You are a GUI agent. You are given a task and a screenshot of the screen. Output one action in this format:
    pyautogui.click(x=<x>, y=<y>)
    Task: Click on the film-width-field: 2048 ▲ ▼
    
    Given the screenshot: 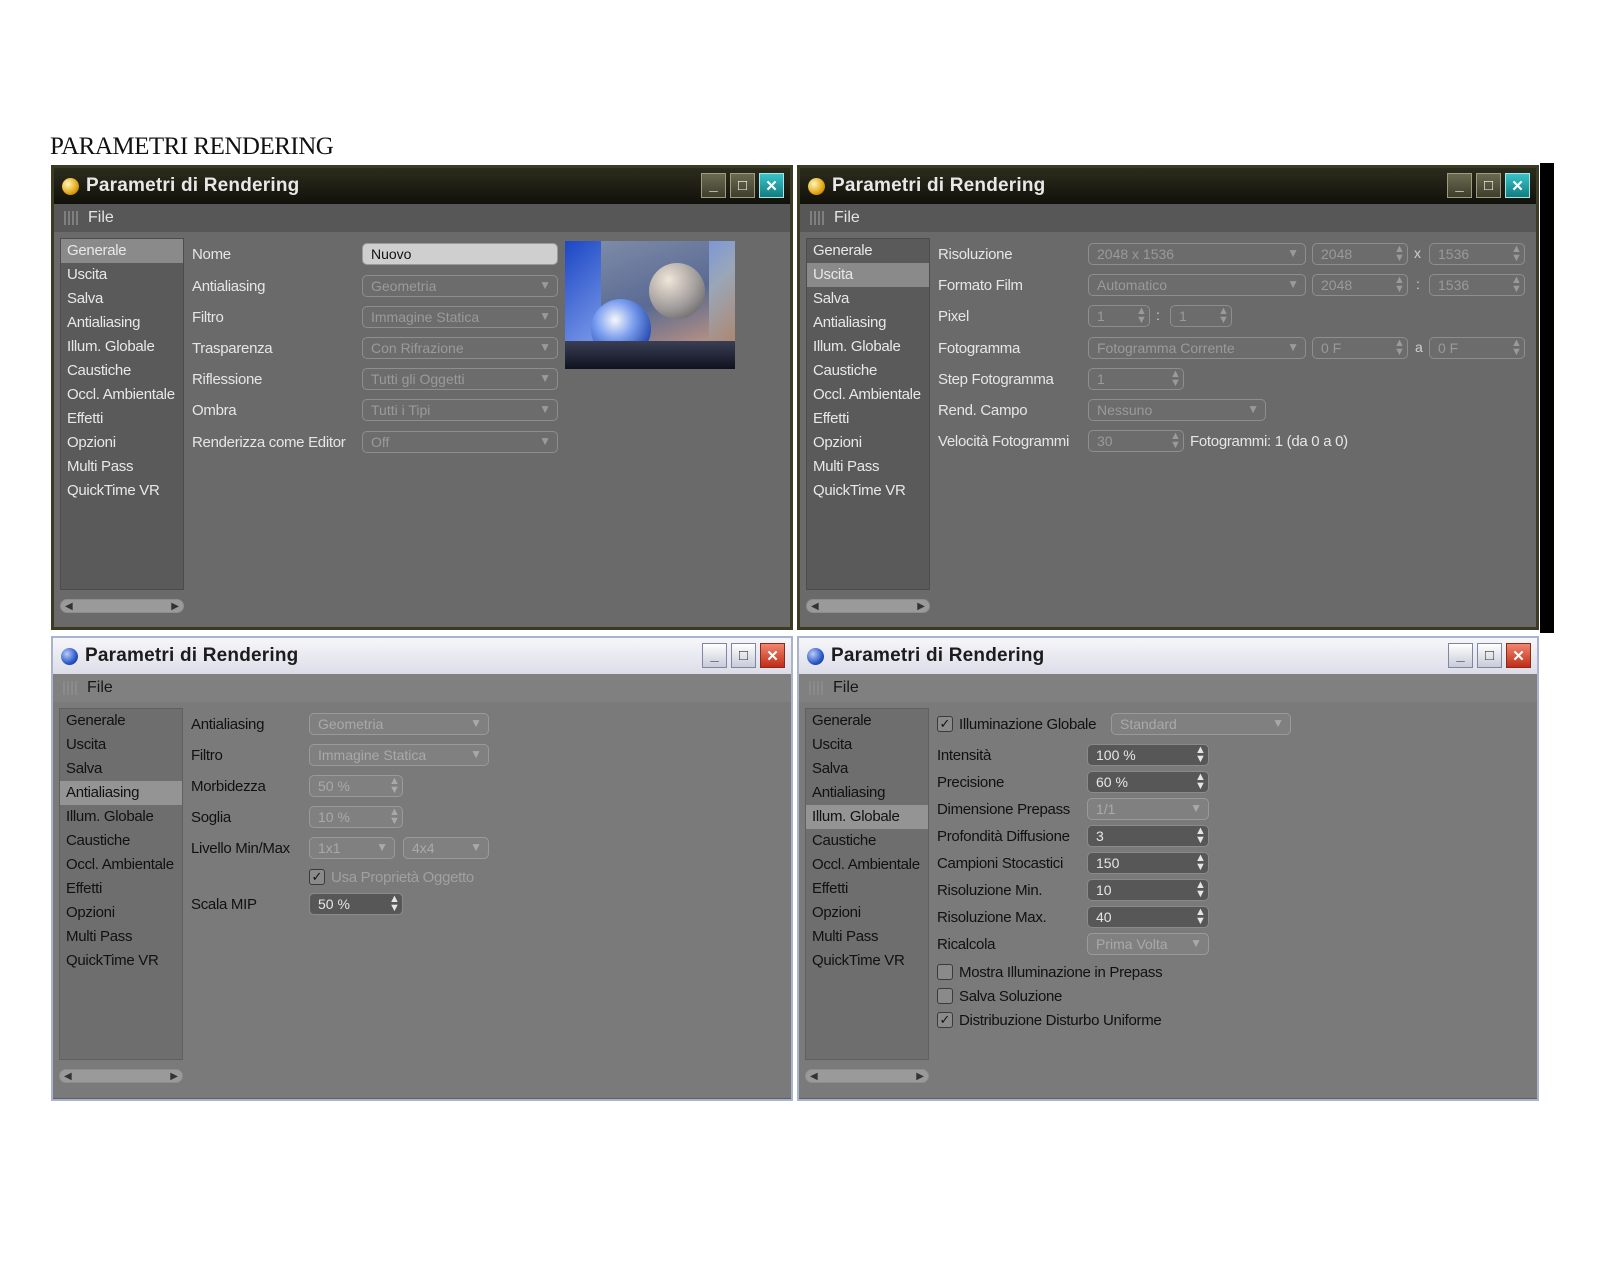 What is the action you would take?
    pyautogui.click(x=1360, y=285)
    